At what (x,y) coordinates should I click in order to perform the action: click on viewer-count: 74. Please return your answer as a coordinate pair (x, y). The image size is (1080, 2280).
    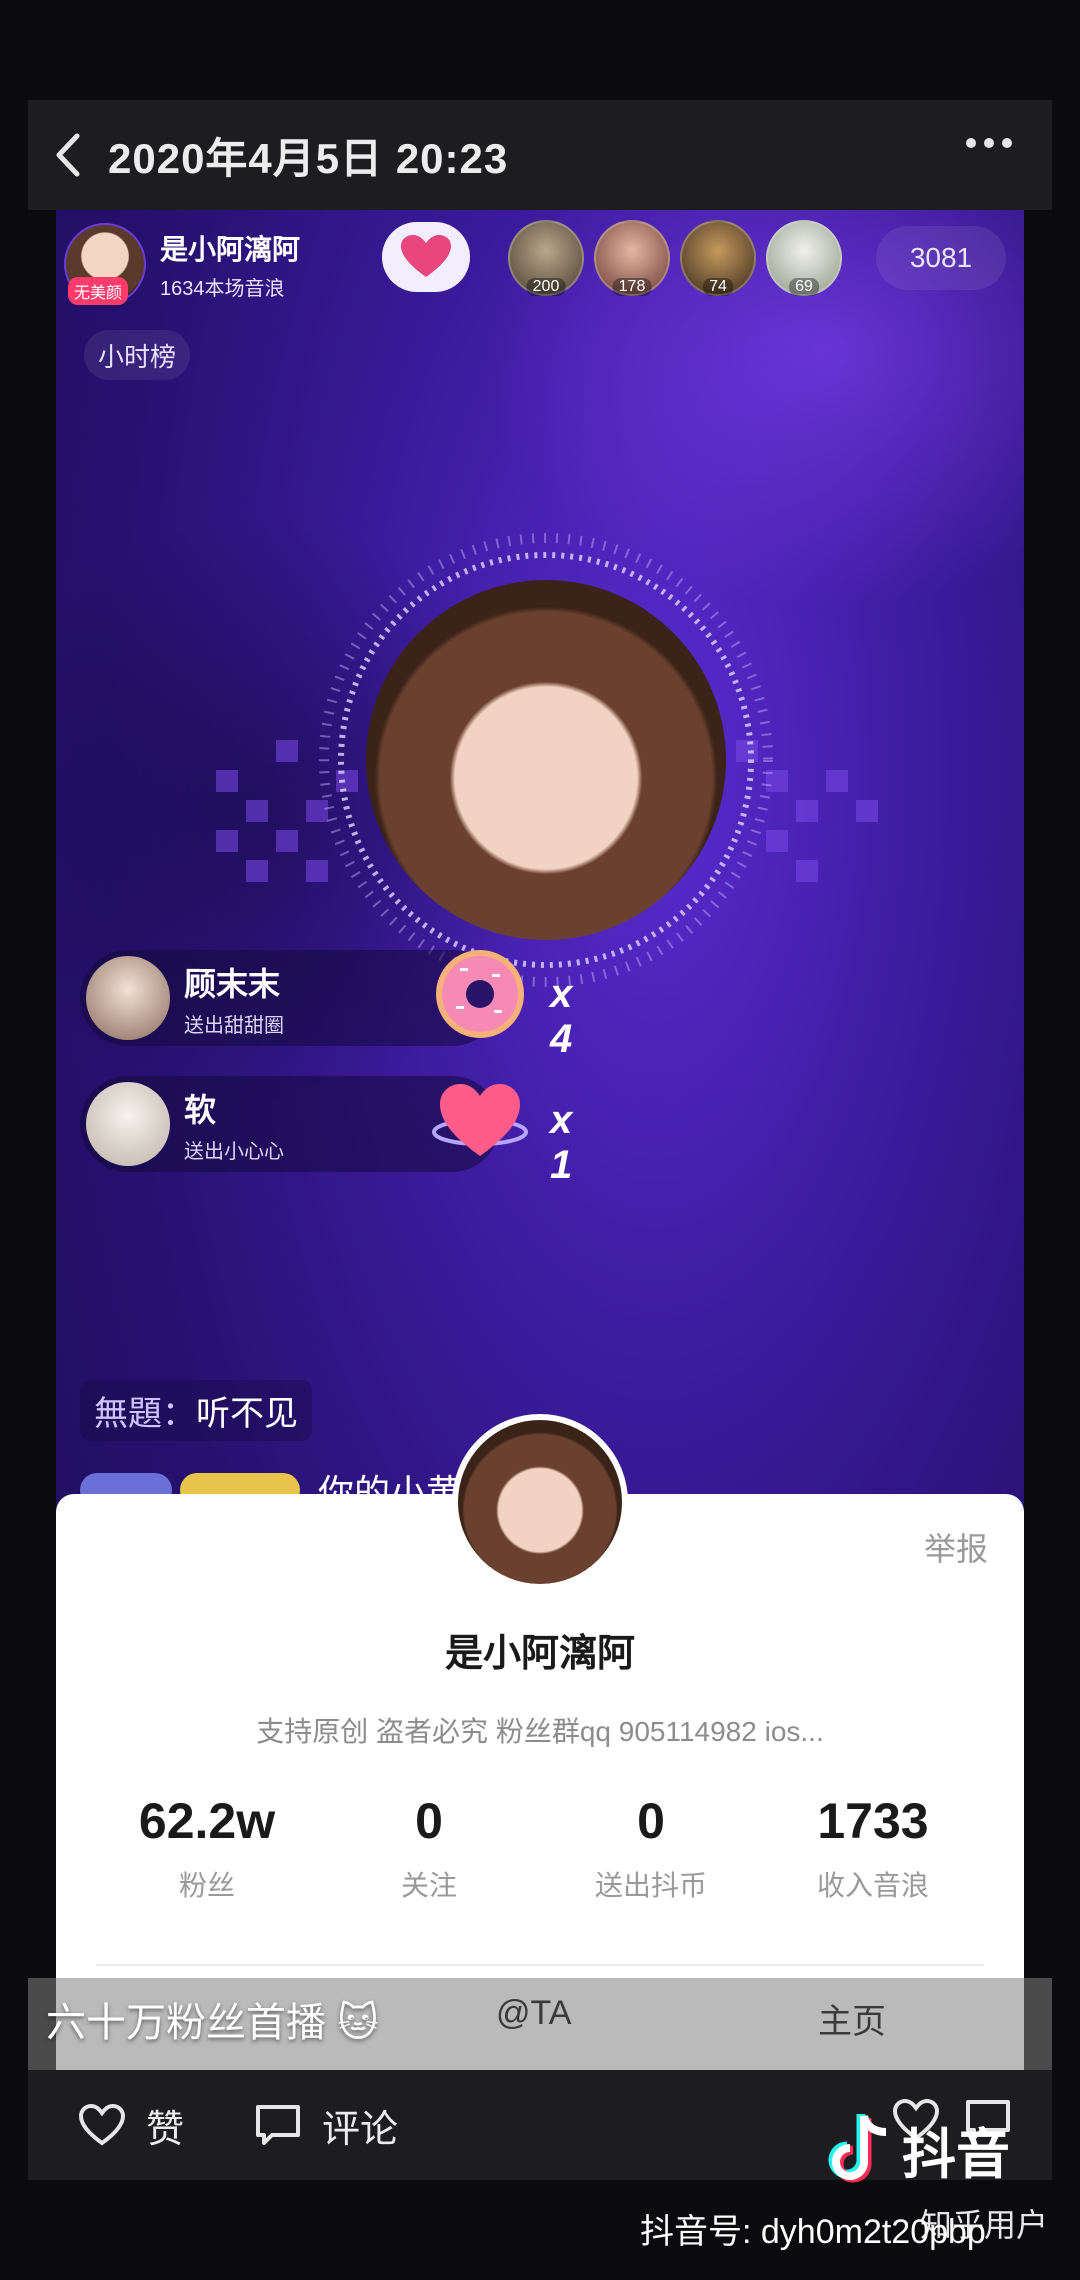
    Looking at the image, I should click on (718, 287).